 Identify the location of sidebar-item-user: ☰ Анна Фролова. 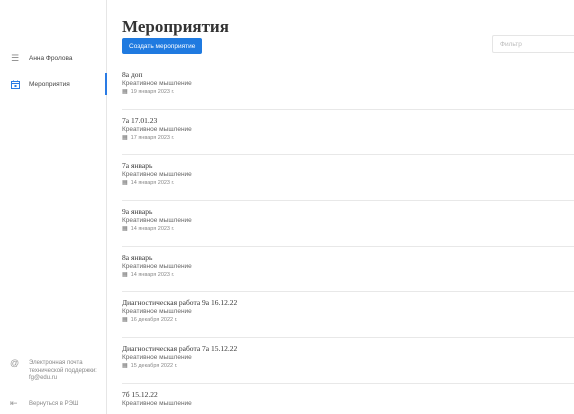
(53, 58).